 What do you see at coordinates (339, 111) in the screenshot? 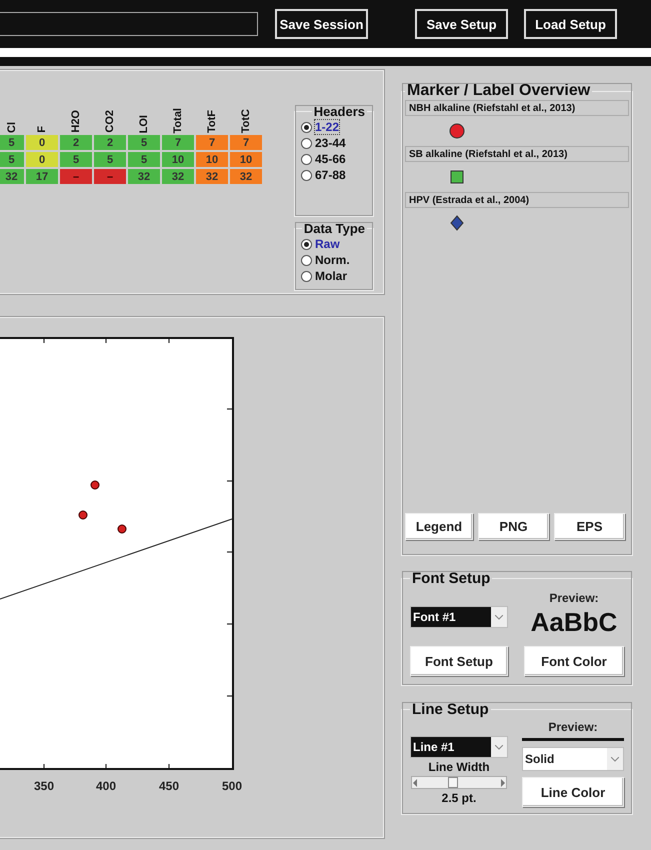
I see `group-title: Headers` at bounding box center [339, 111].